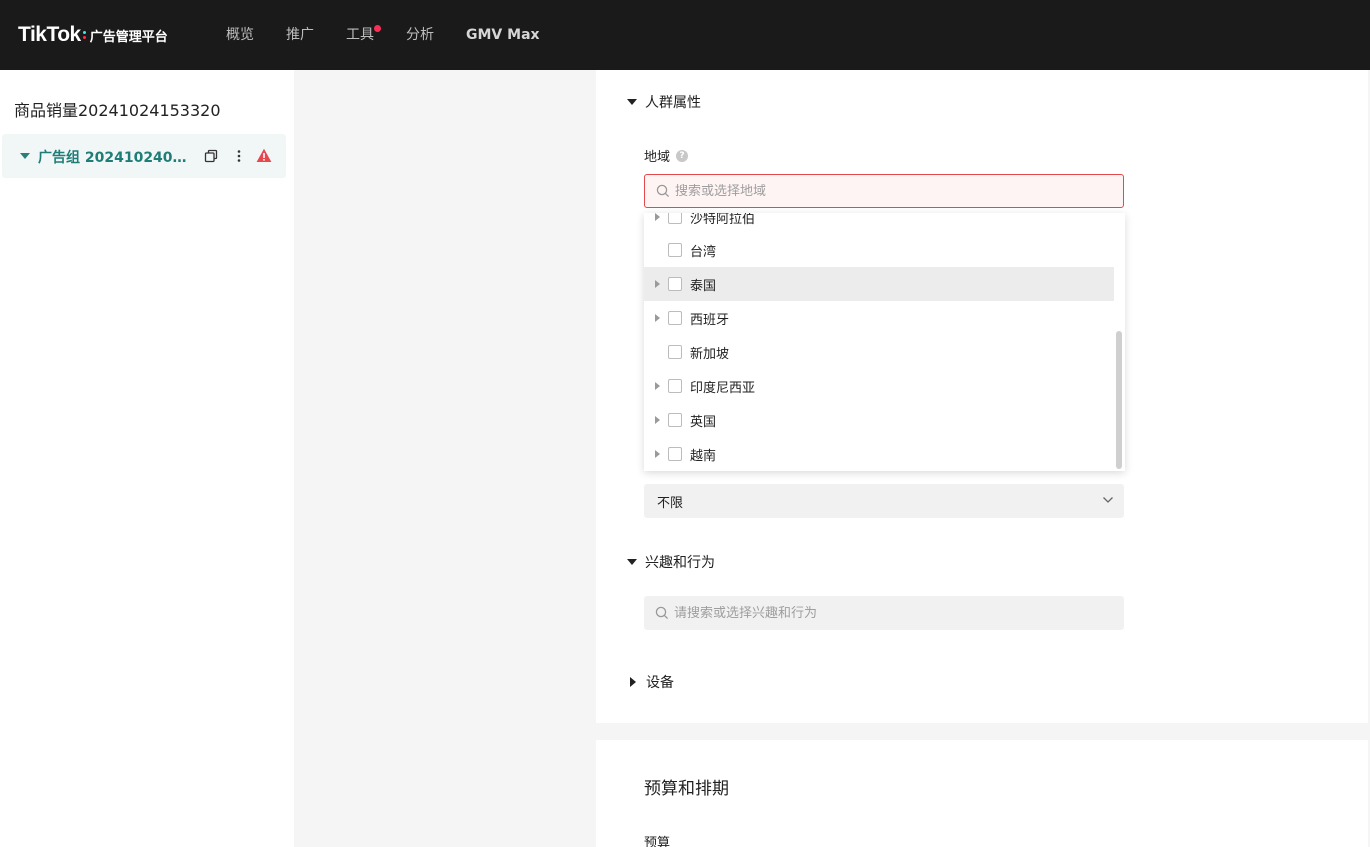  What do you see at coordinates (685, 35) in the screenshot?
I see `top-navigation-bar: TikTok 广告管理平台 概览 推广 工具 分析 GMV Max` at bounding box center [685, 35].